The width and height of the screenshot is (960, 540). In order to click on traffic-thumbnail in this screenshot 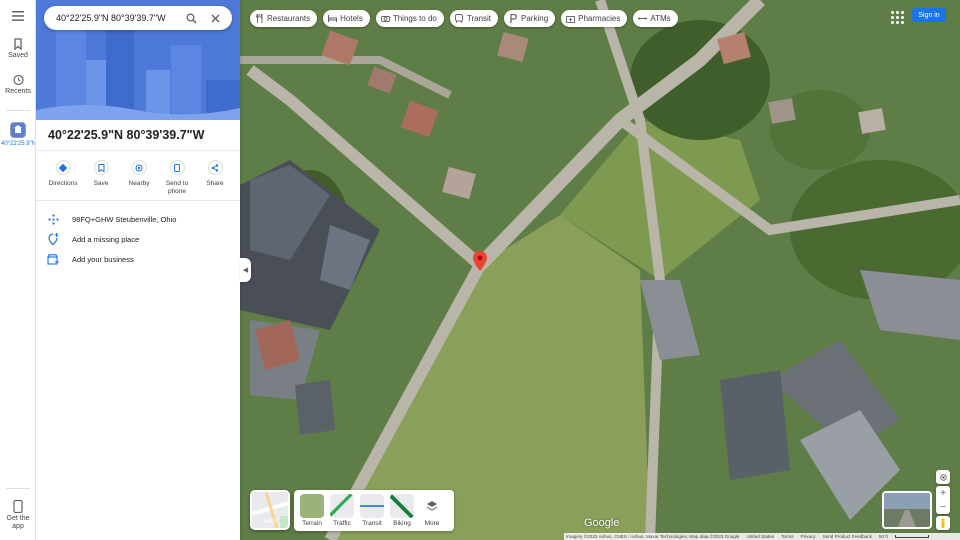, I will do `click(342, 506)`.